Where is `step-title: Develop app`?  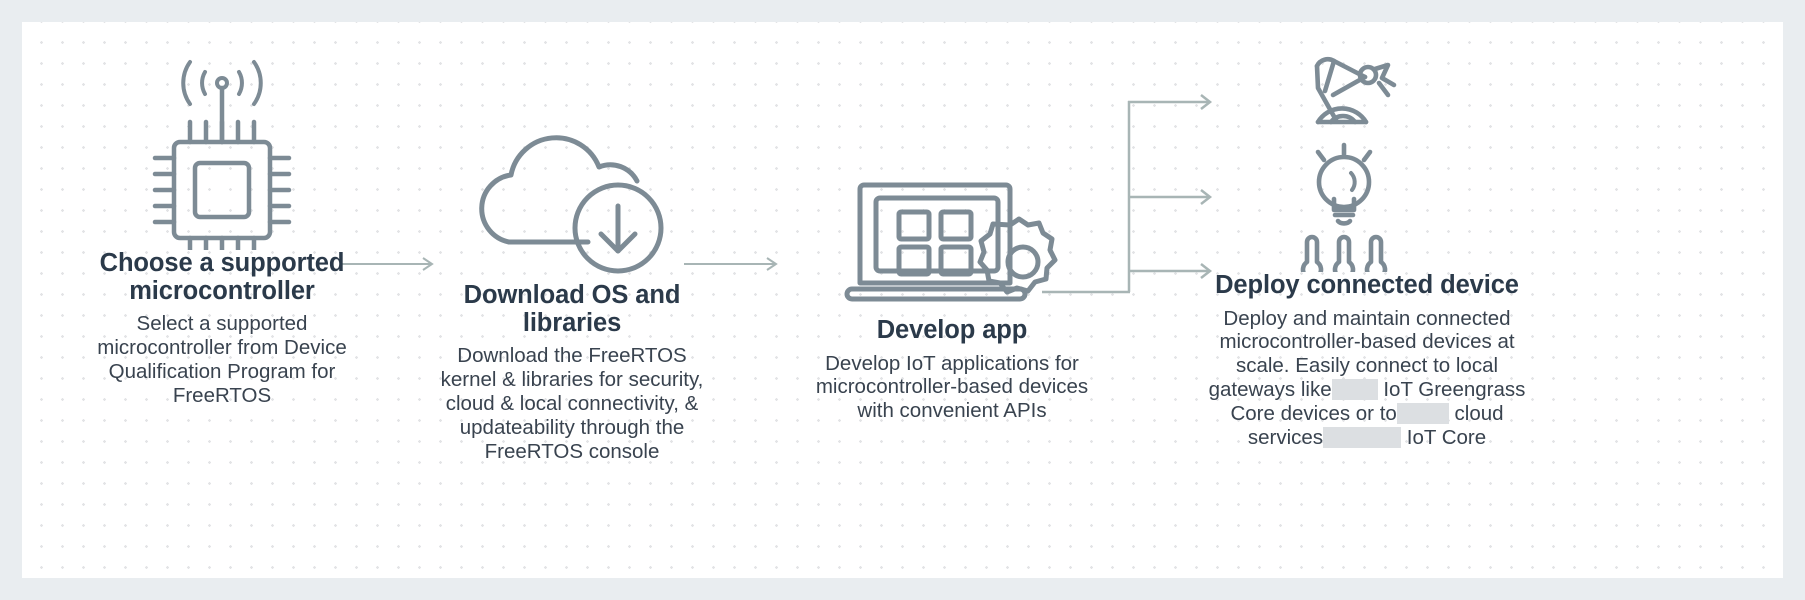 step-title: Develop app is located at coordinates (952, 330).